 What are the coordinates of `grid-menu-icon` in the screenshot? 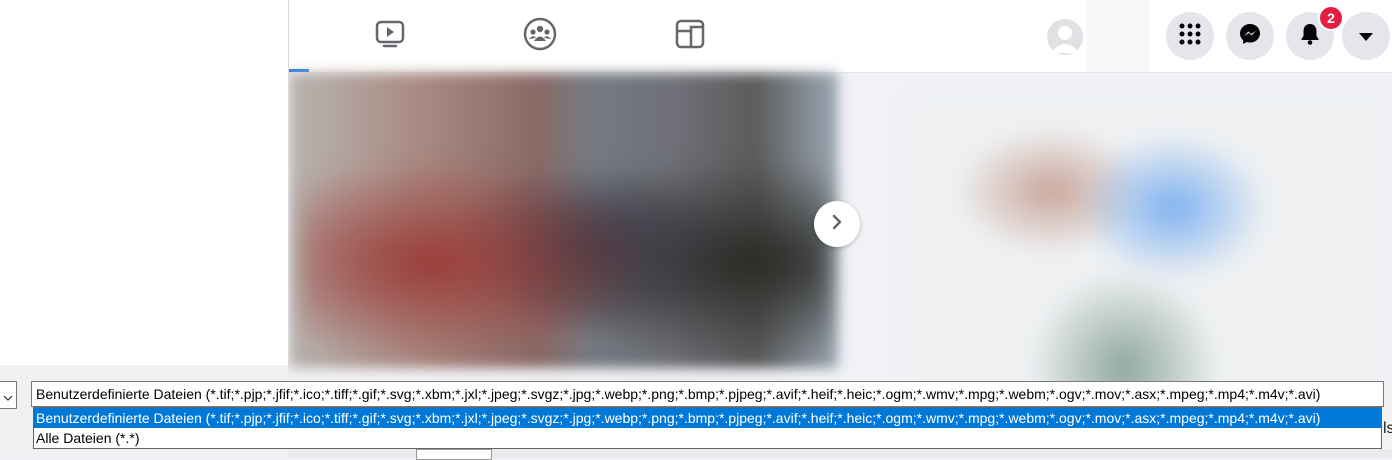 It's located at (1190, 36).